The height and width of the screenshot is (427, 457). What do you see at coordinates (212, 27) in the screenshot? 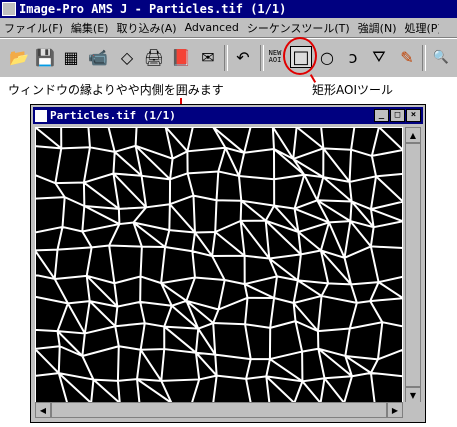
I see `menu-advanced: Advanced` at bounding box center [212, 27].